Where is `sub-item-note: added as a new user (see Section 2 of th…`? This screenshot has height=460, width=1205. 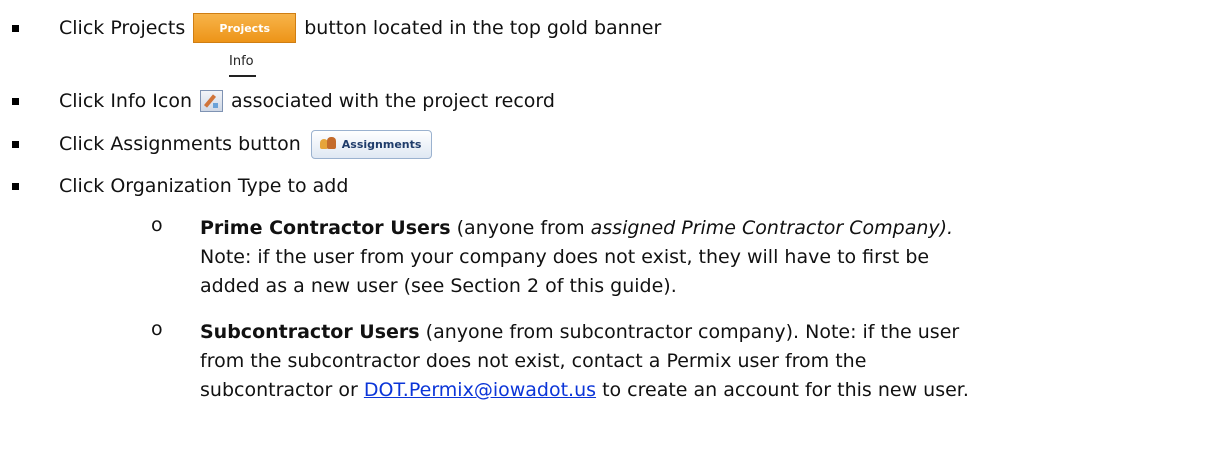 sub-item-note: added as a new user (see Section 2 of th… is located at coordinates (438, 286).